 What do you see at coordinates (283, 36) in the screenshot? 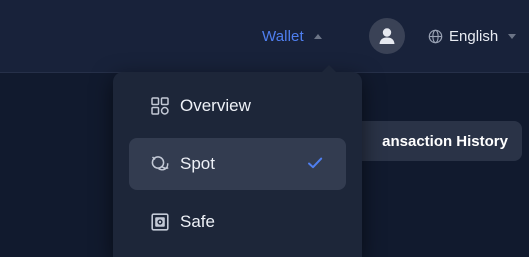
I see `wallet-label: Wallet` at bounding box center [283, 36].